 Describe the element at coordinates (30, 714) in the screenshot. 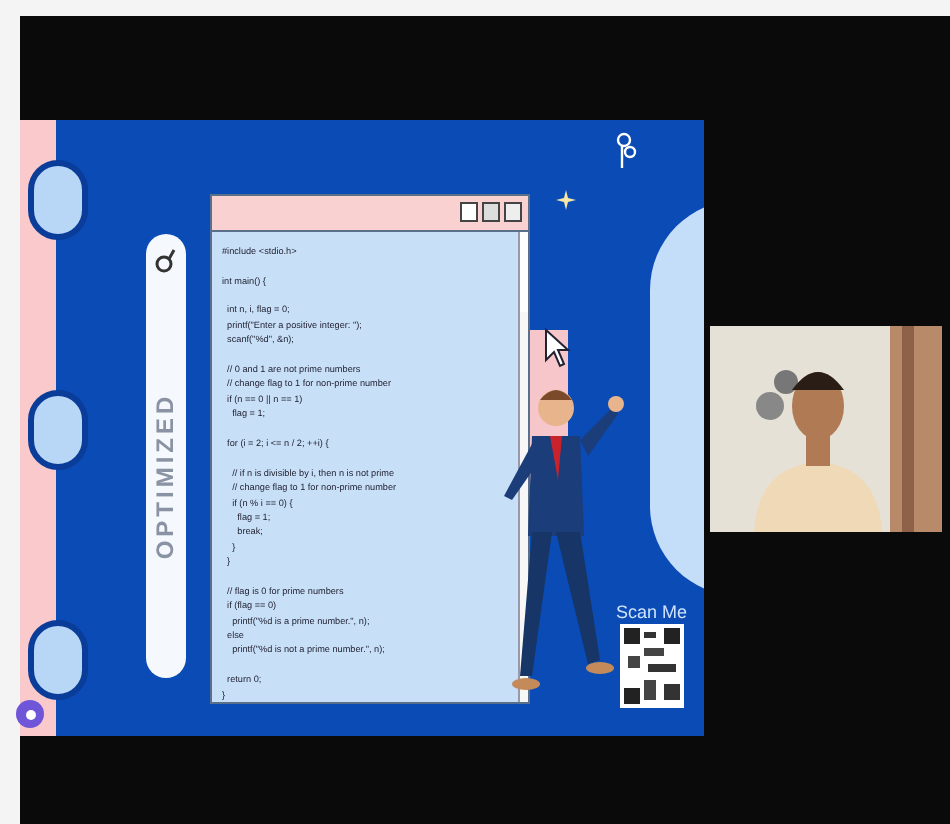

I see `presenter-indicator` at that location.